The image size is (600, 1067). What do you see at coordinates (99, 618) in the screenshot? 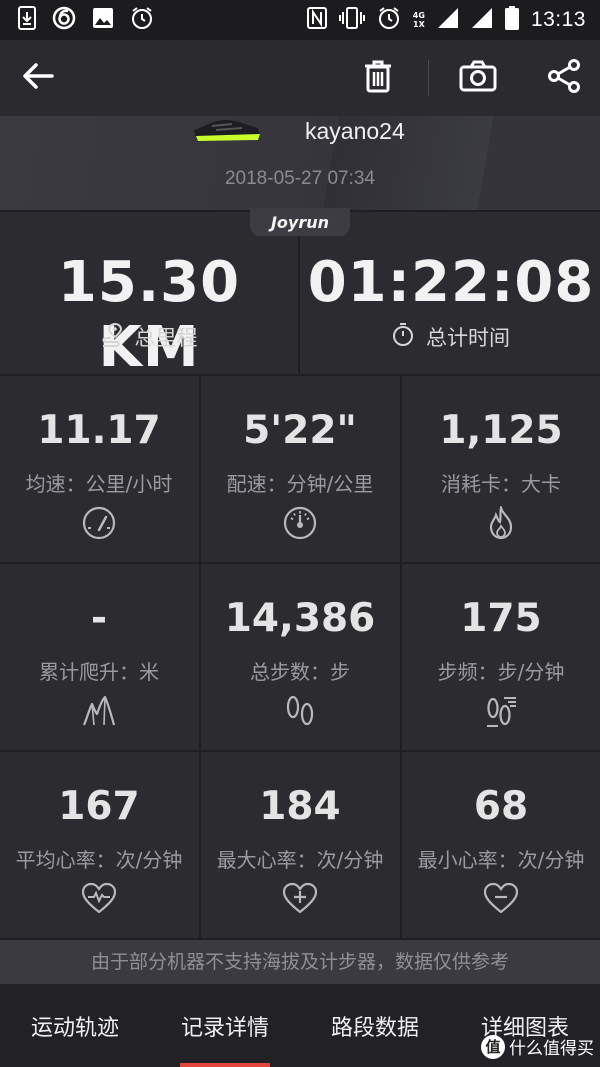
I see `elevation-value: -` at bounding box center [99, 618].